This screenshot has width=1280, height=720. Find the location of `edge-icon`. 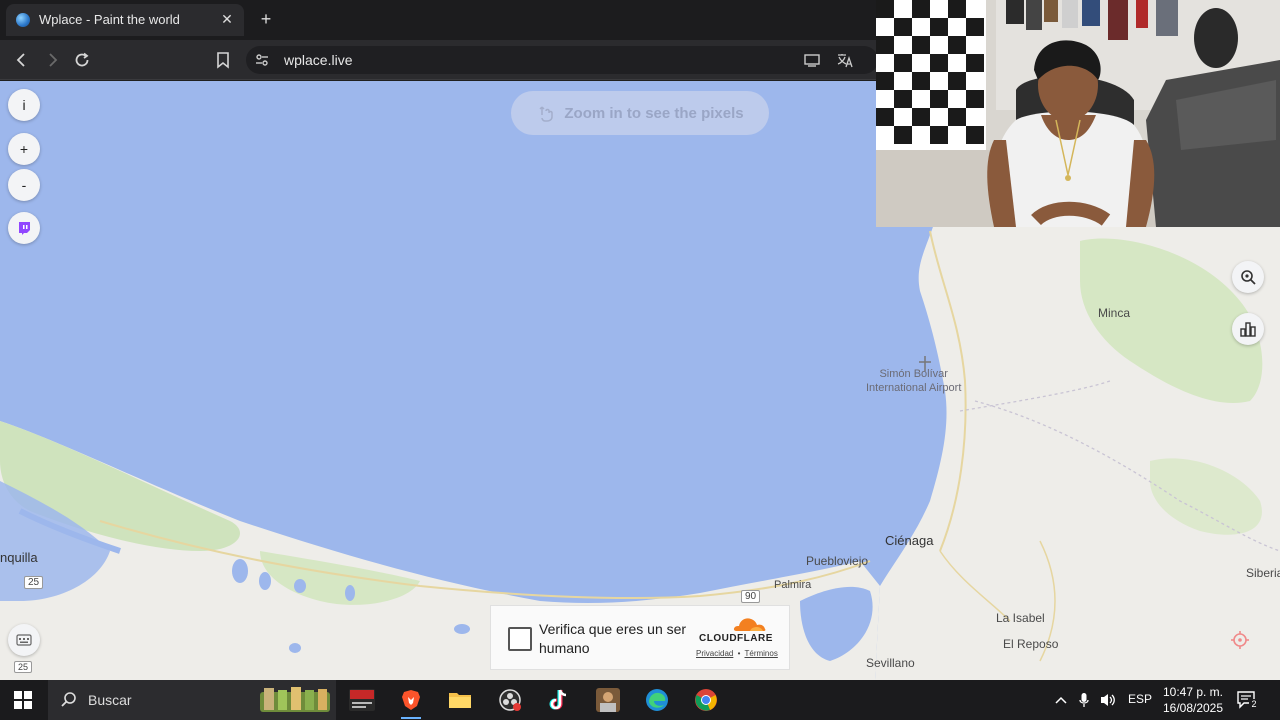

edge-icon is located at coordinates (657, 700).